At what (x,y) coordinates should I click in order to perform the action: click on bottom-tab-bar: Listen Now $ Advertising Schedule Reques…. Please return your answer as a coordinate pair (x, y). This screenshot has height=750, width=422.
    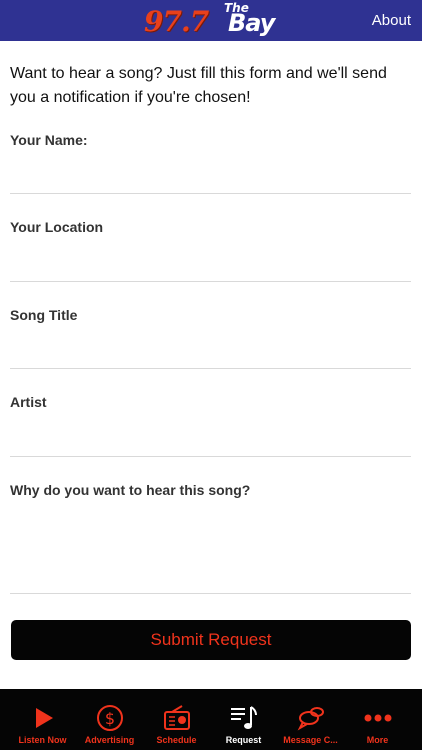
    Looking at the image, I should click on (211, 719).